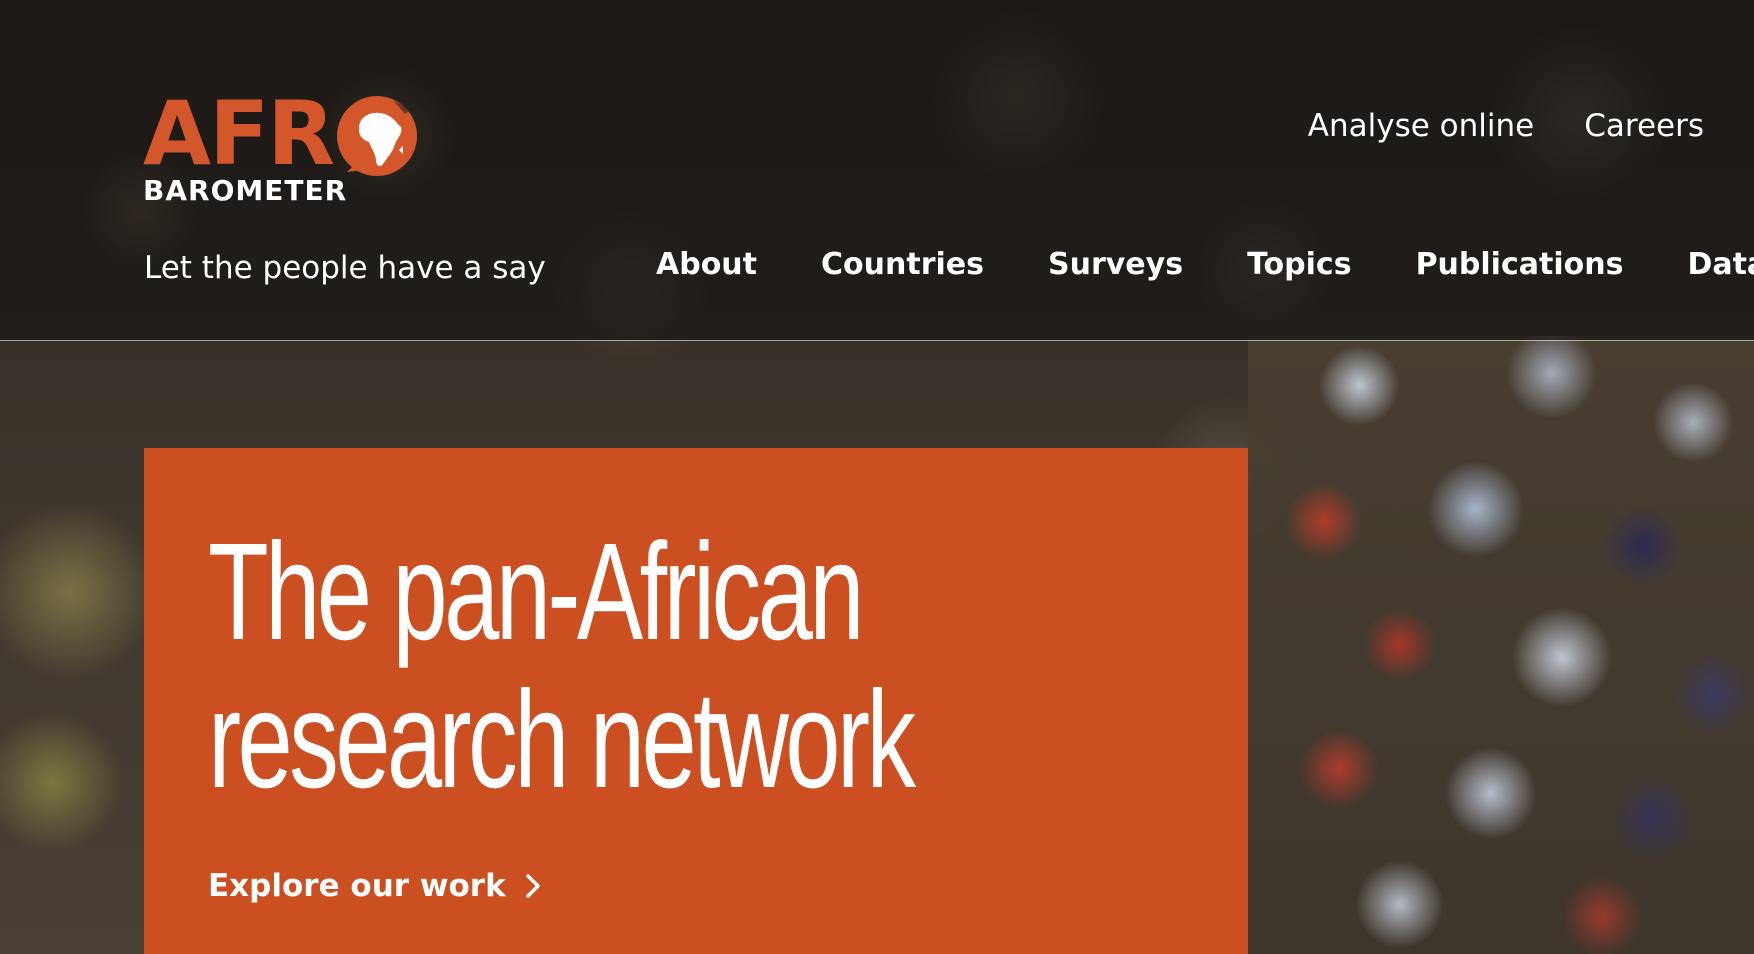 The width and height of the screenshot is (1754, 954). What do you see at coordinates (239, 133) in the screenshot?
I see `logo-wordmark: AFR` at bounding box center [239, 133].